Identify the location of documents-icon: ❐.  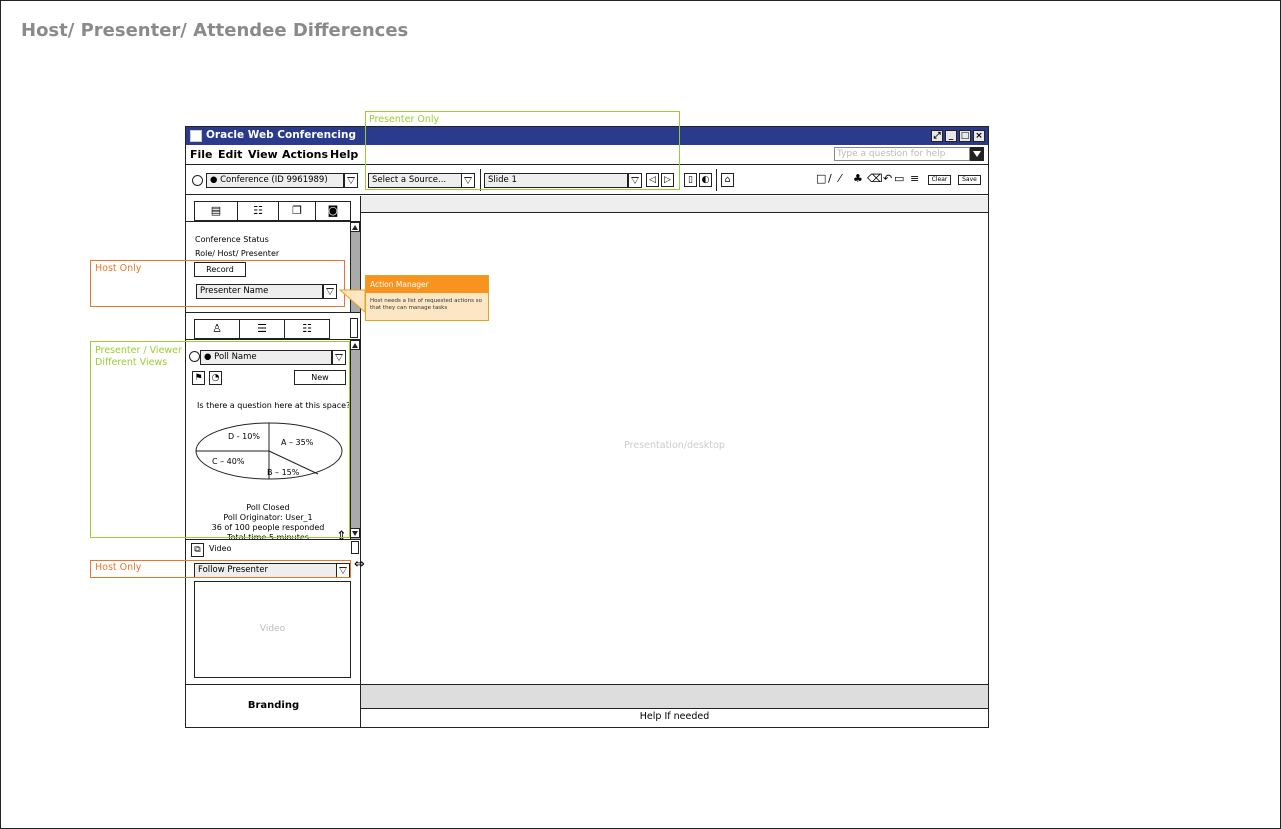
(297, 210).